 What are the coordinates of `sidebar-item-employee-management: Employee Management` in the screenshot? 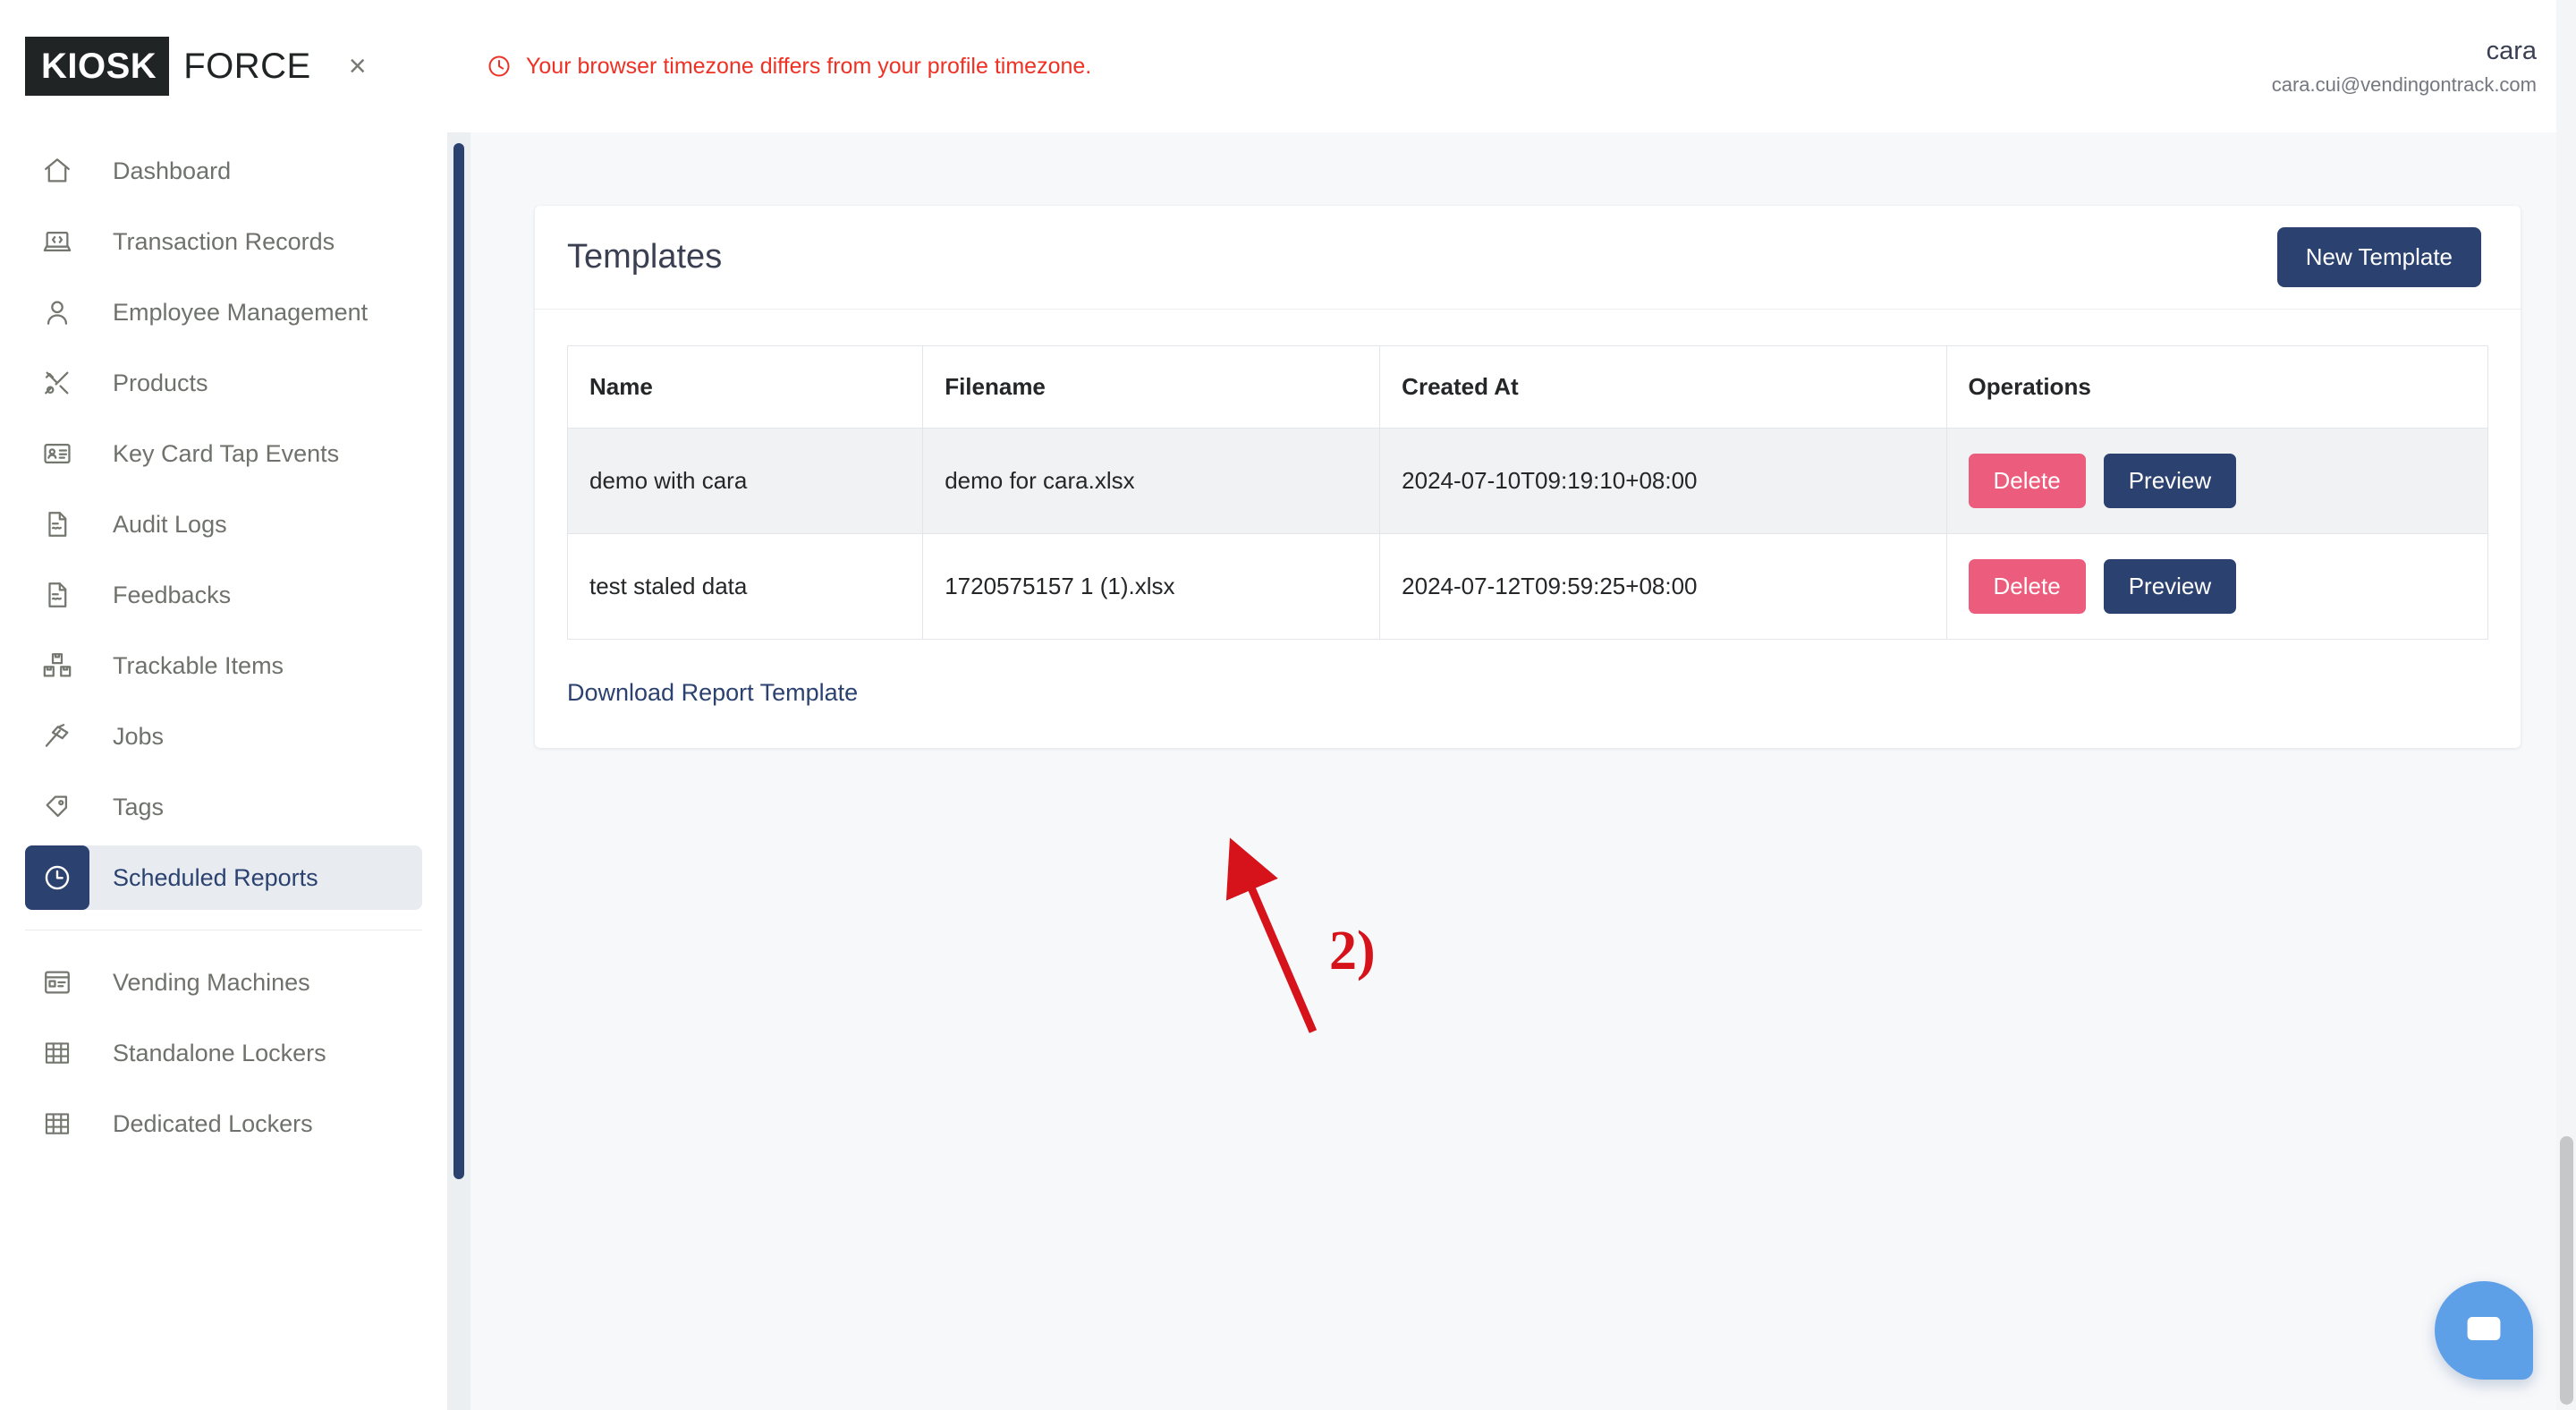 It's located at (223, 312).